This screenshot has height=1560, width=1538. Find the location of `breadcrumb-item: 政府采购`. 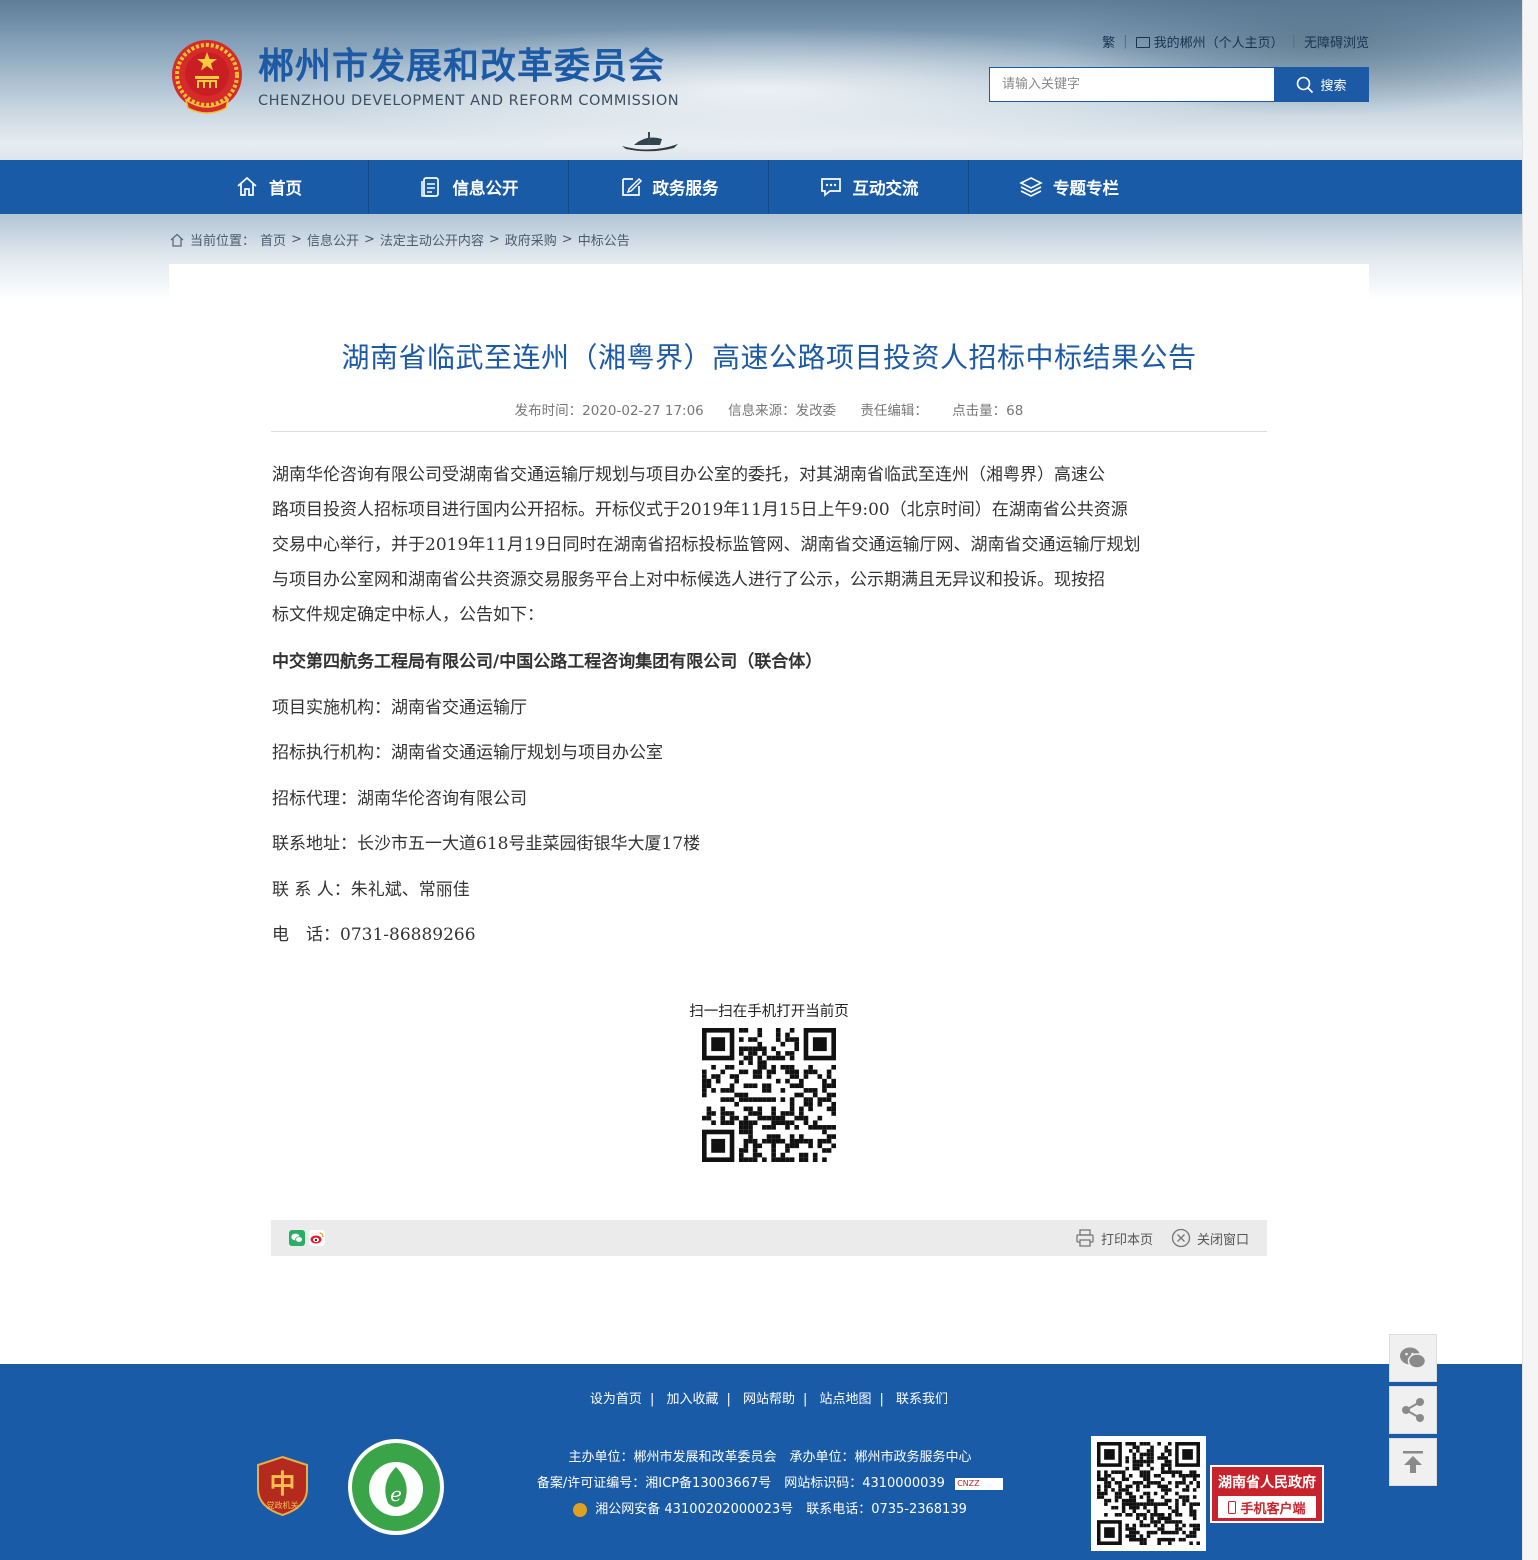

breadcrumb-item: 政府采购 is located at coordinates (531, 239).